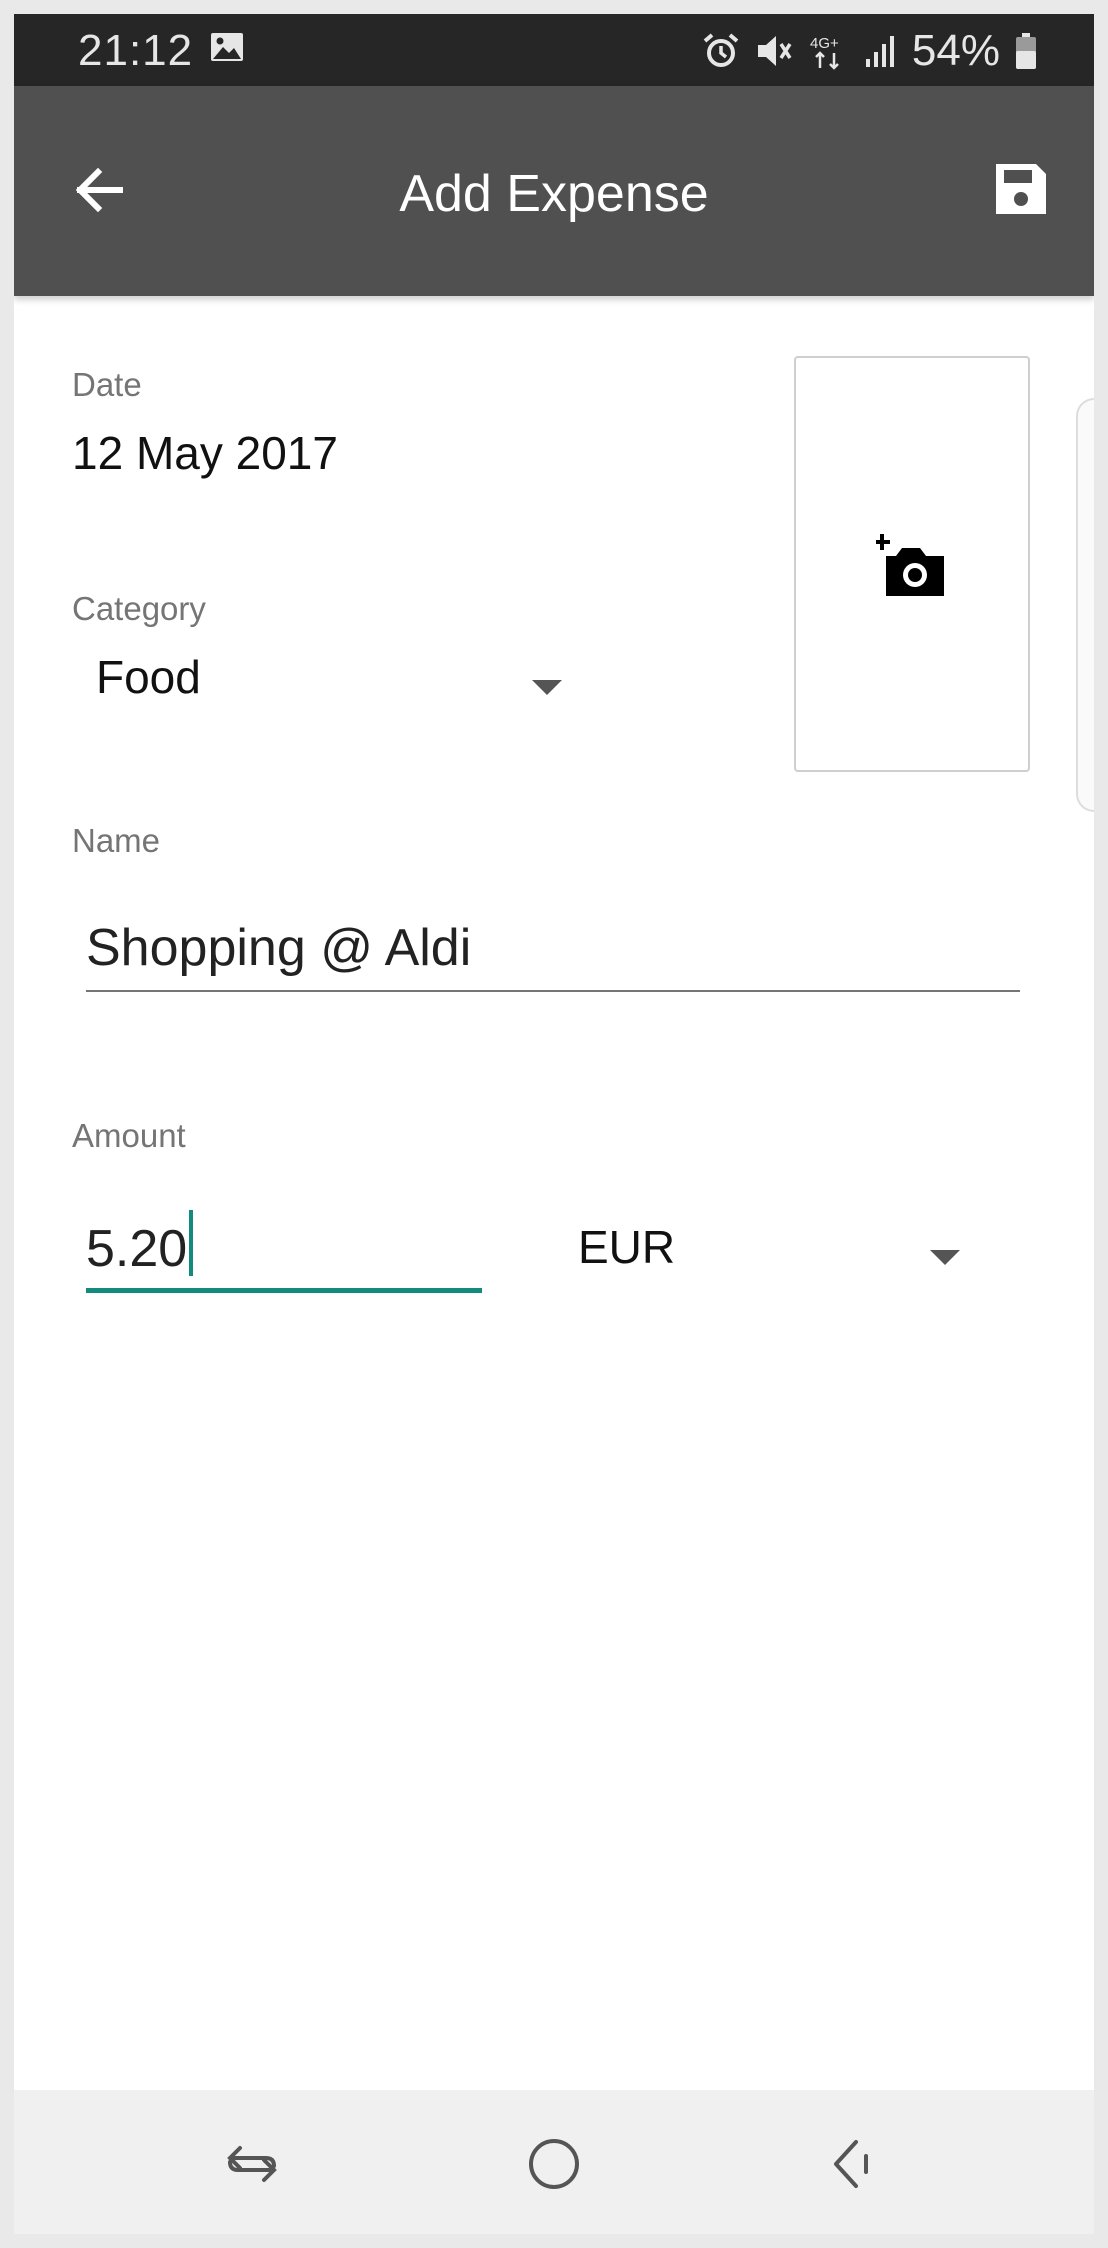  What do you see at coordinates (553, 991) in the screenshot?
I see `name-input-underline` at bounding box center [553, 991].